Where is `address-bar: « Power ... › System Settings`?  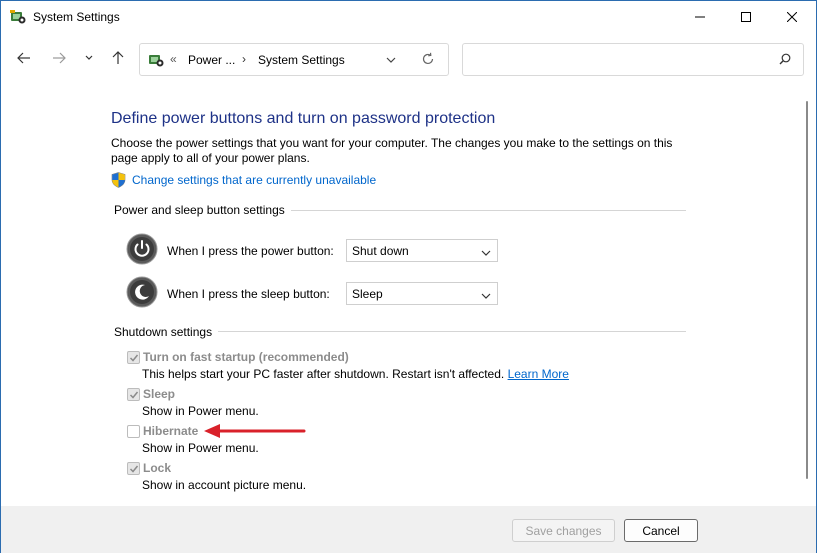 address-bar: « Power ... › System Settings is located at coordinates (294, 59).